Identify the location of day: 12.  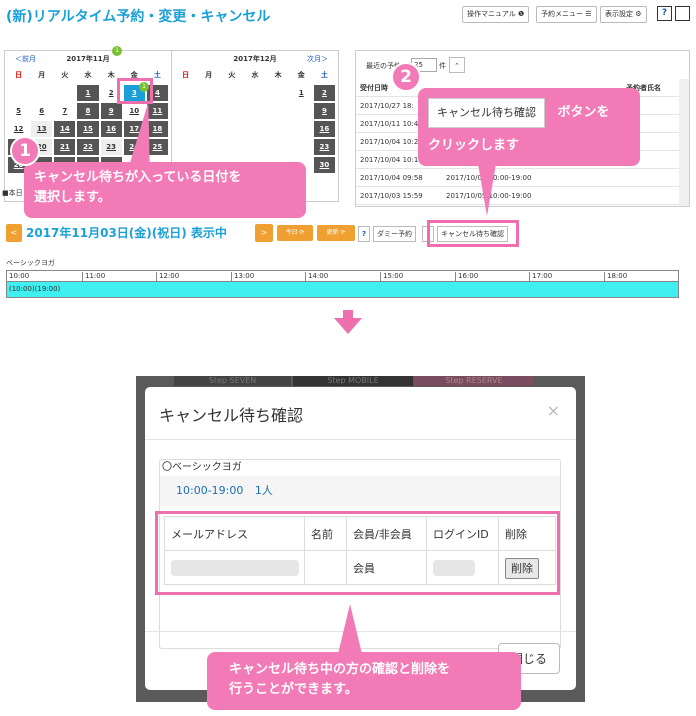
(18, 129).